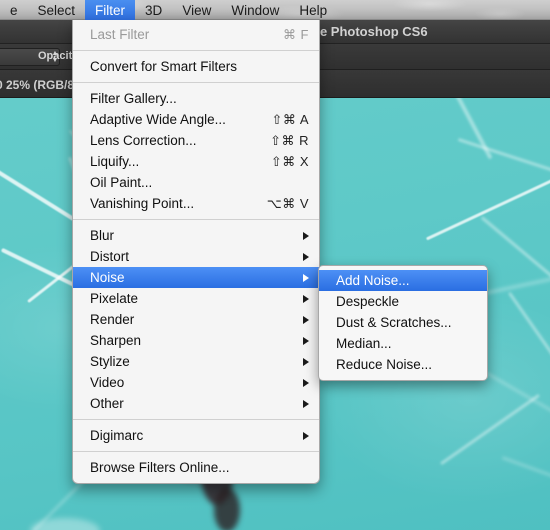 The height and width of the screenshot is (530, 550). Describe the element at coordinates (196, 298) in the screenshot. I see `filter-menu-item-pixelate: Pixelate` at that location.